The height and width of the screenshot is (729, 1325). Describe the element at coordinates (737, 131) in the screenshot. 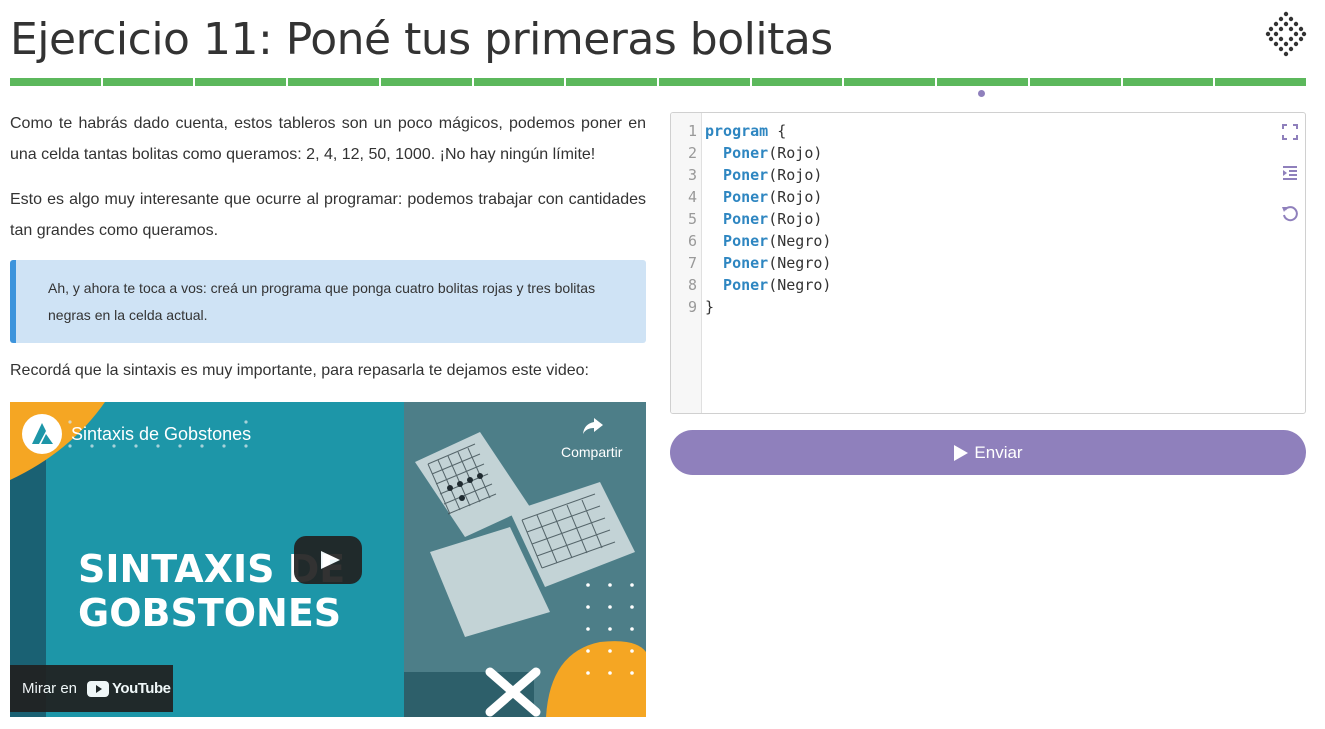

I see `code-keyword: program` at that location.